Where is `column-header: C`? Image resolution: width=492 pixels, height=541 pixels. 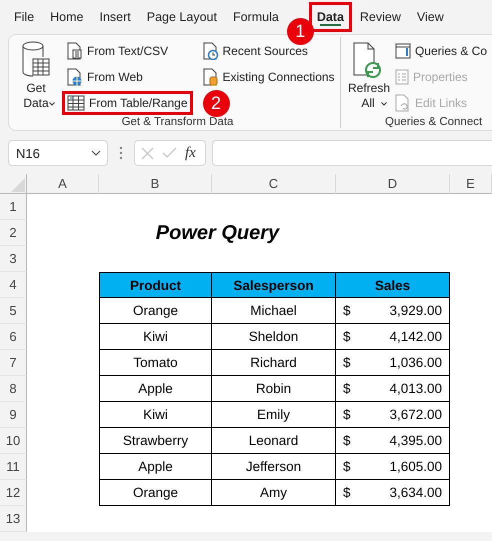 column-header: C is located at coordinates (274, 184).